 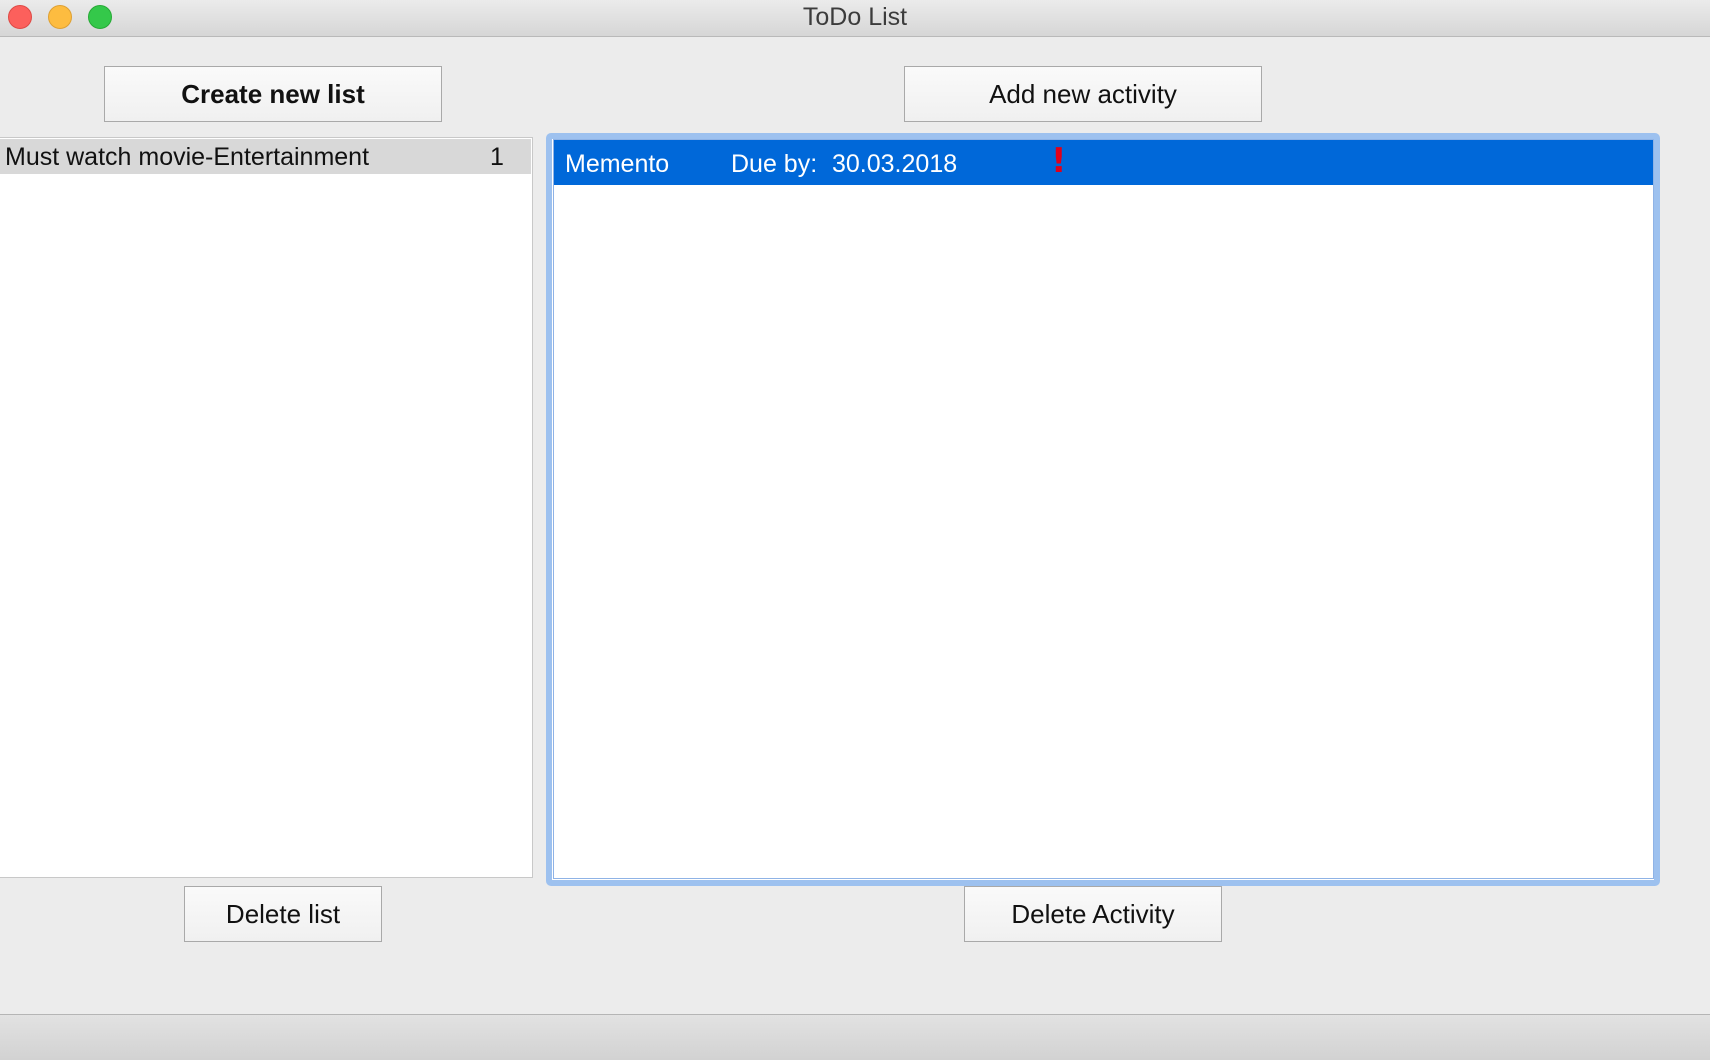 I want to click on activity-item: Memento Due by: 30.03.2018 !, so click(x=1103, y=162).